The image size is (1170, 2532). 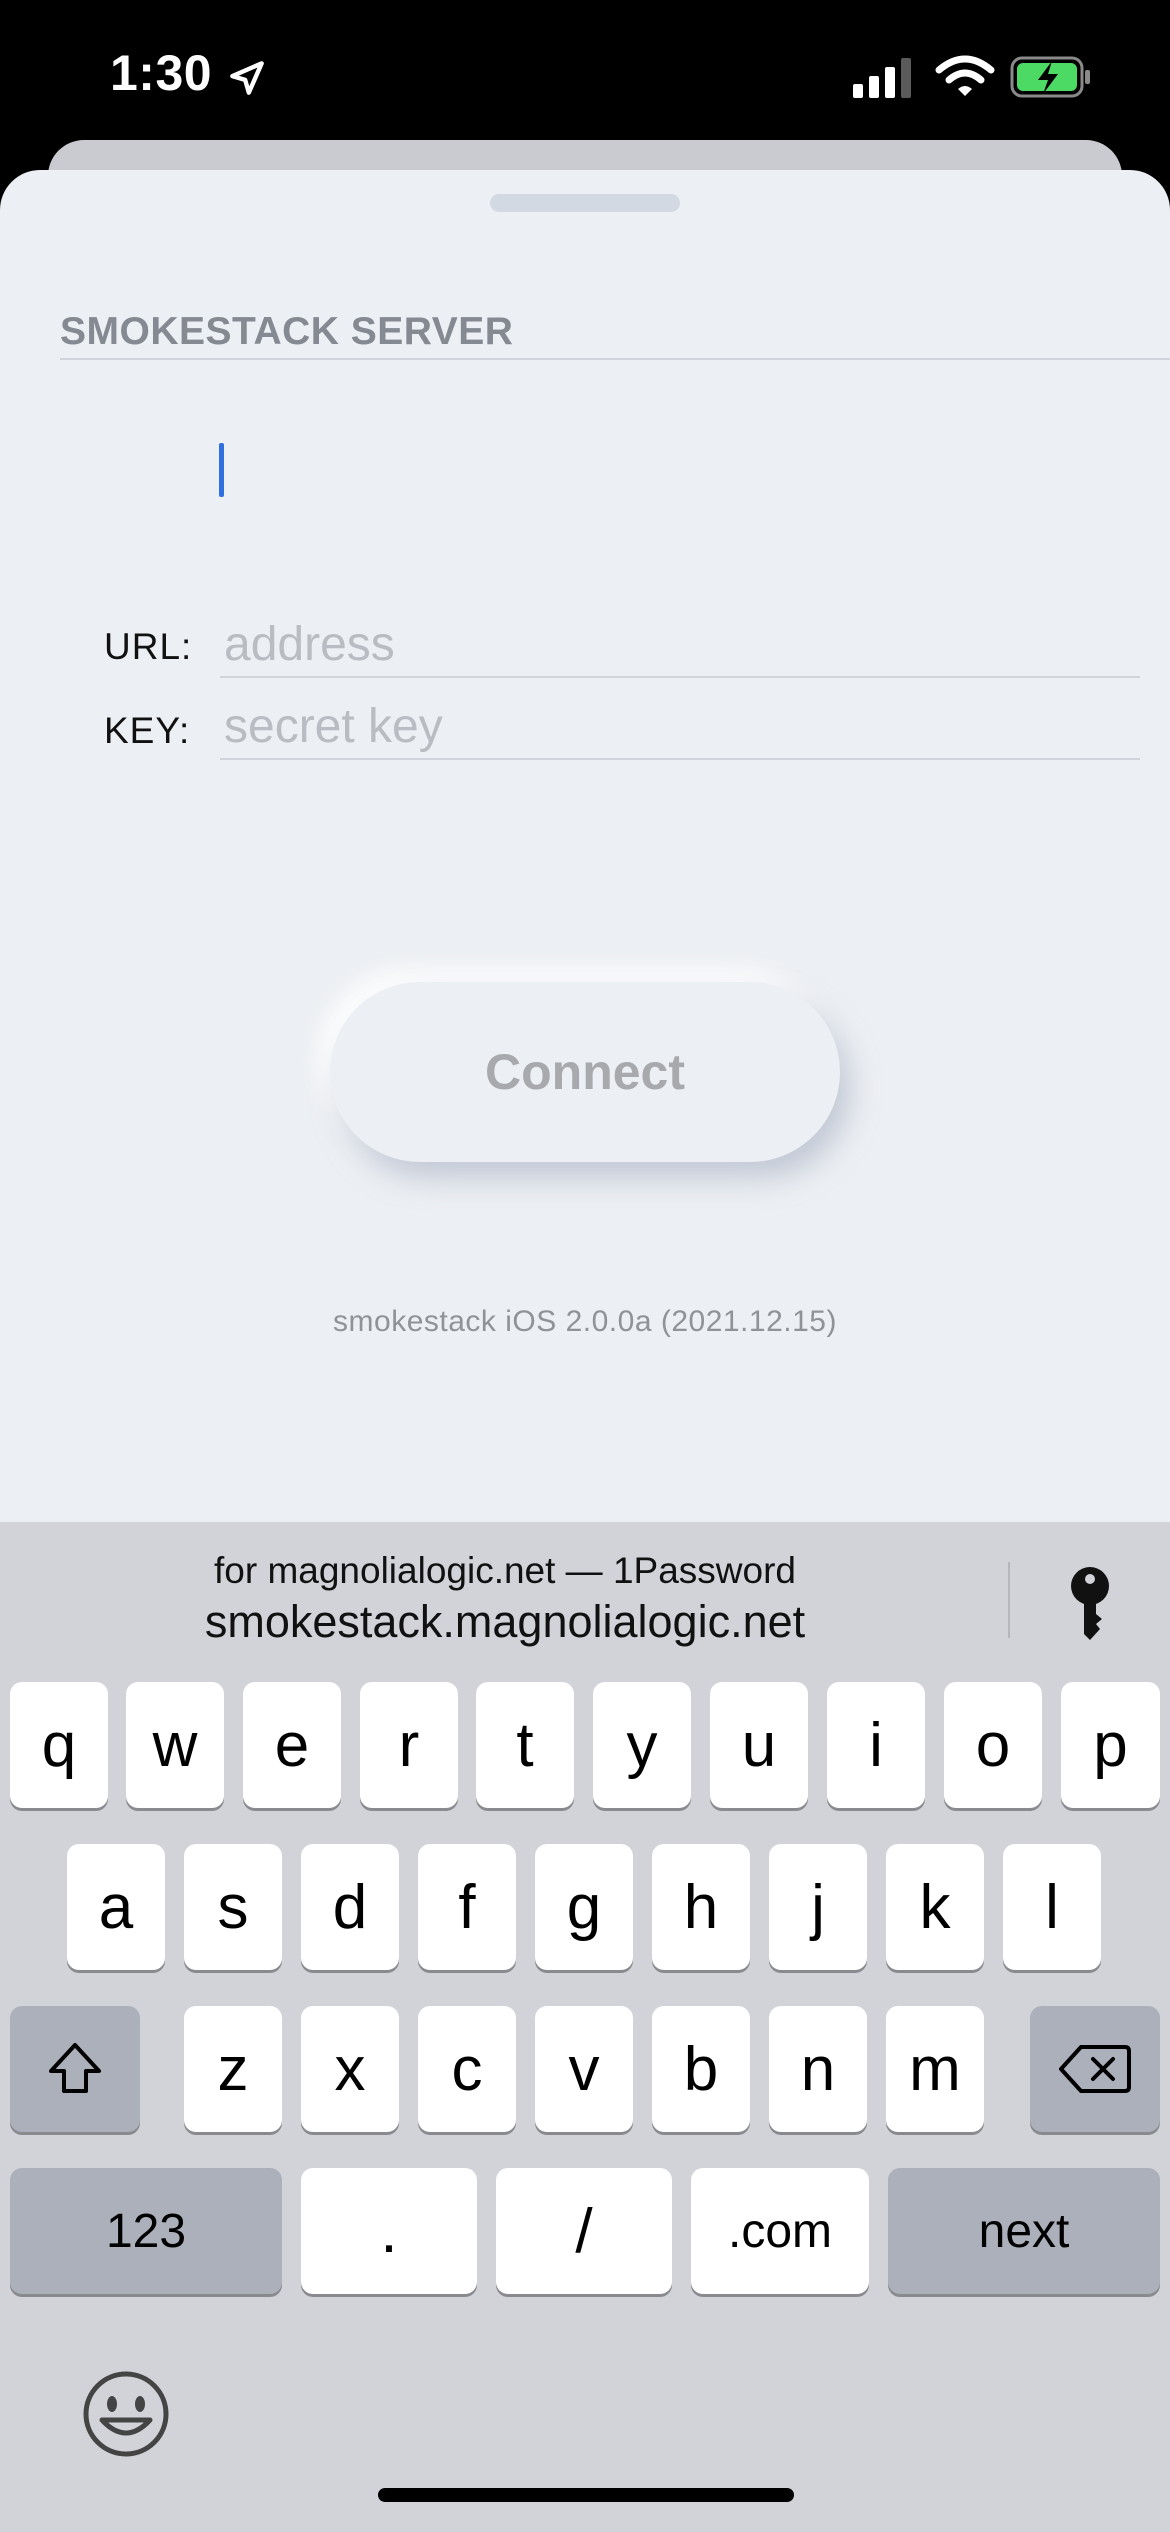 I want to click on backspace-icon, so click(x=1095, y=2069).